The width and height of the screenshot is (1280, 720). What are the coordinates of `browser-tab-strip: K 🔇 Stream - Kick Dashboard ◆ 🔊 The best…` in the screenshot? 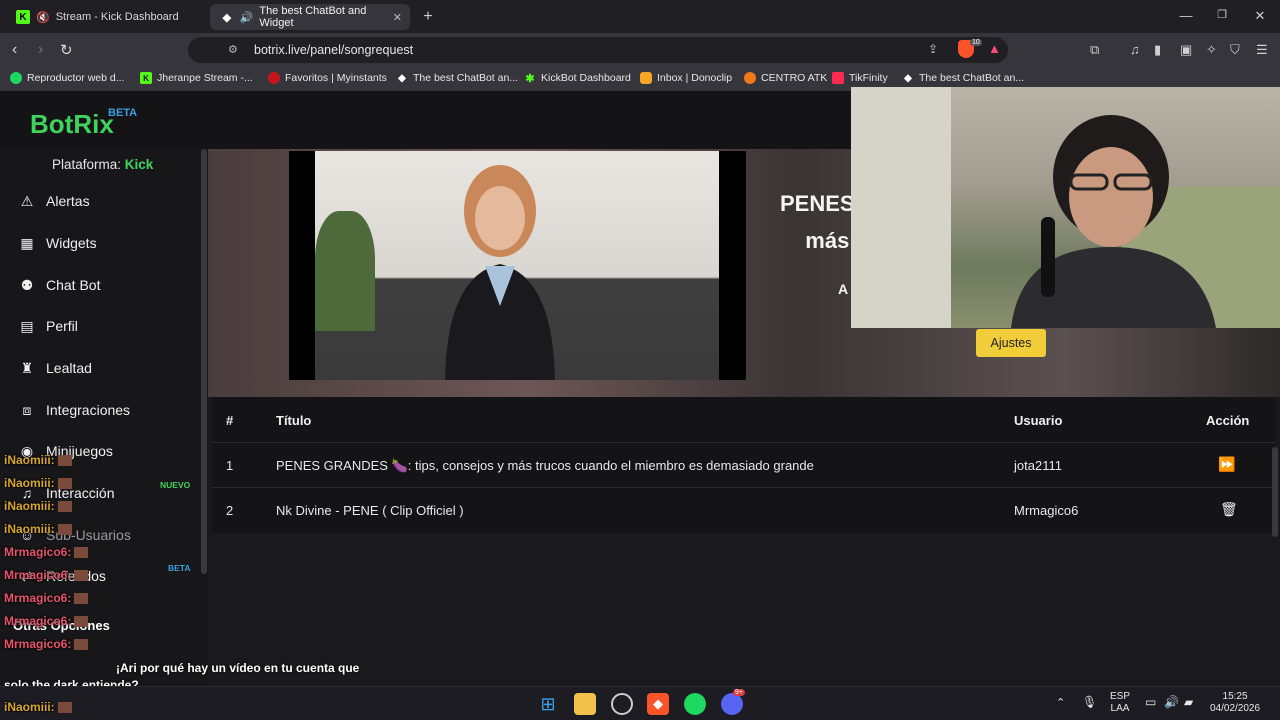 It's located at (640, 16).